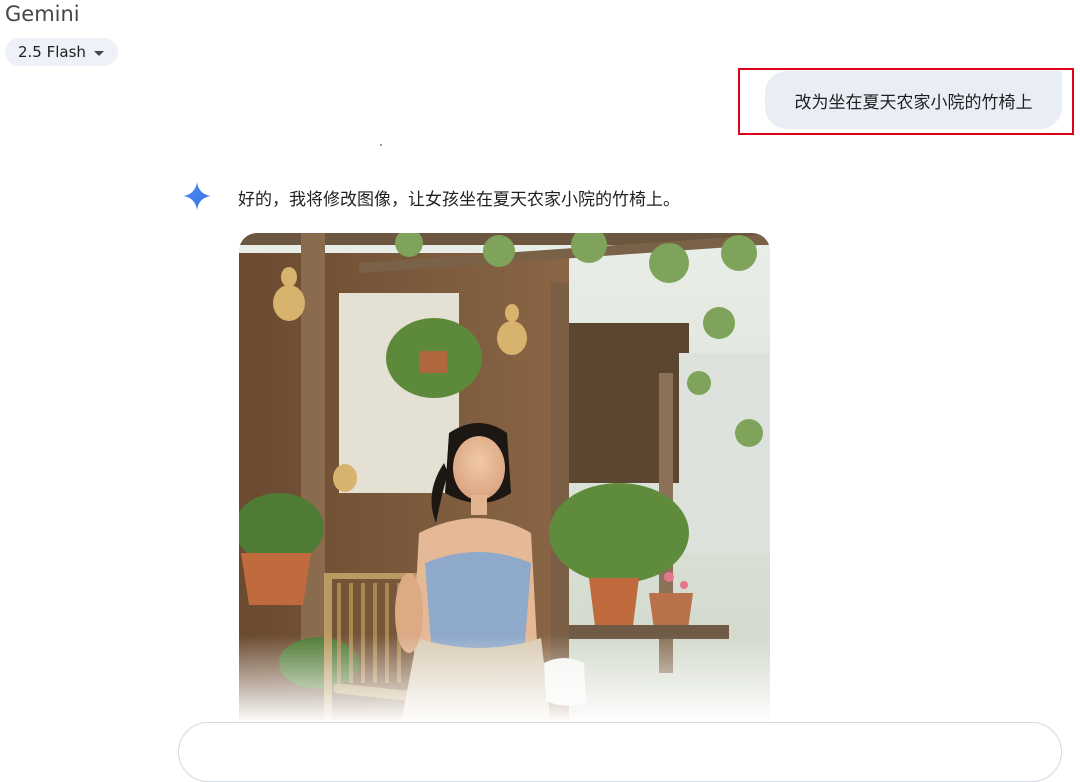  I want to click on assistant-message-text: 好的，我将修改图像，让女孩坐在夏天农家小院的竹椅上。, so click(459, 200).